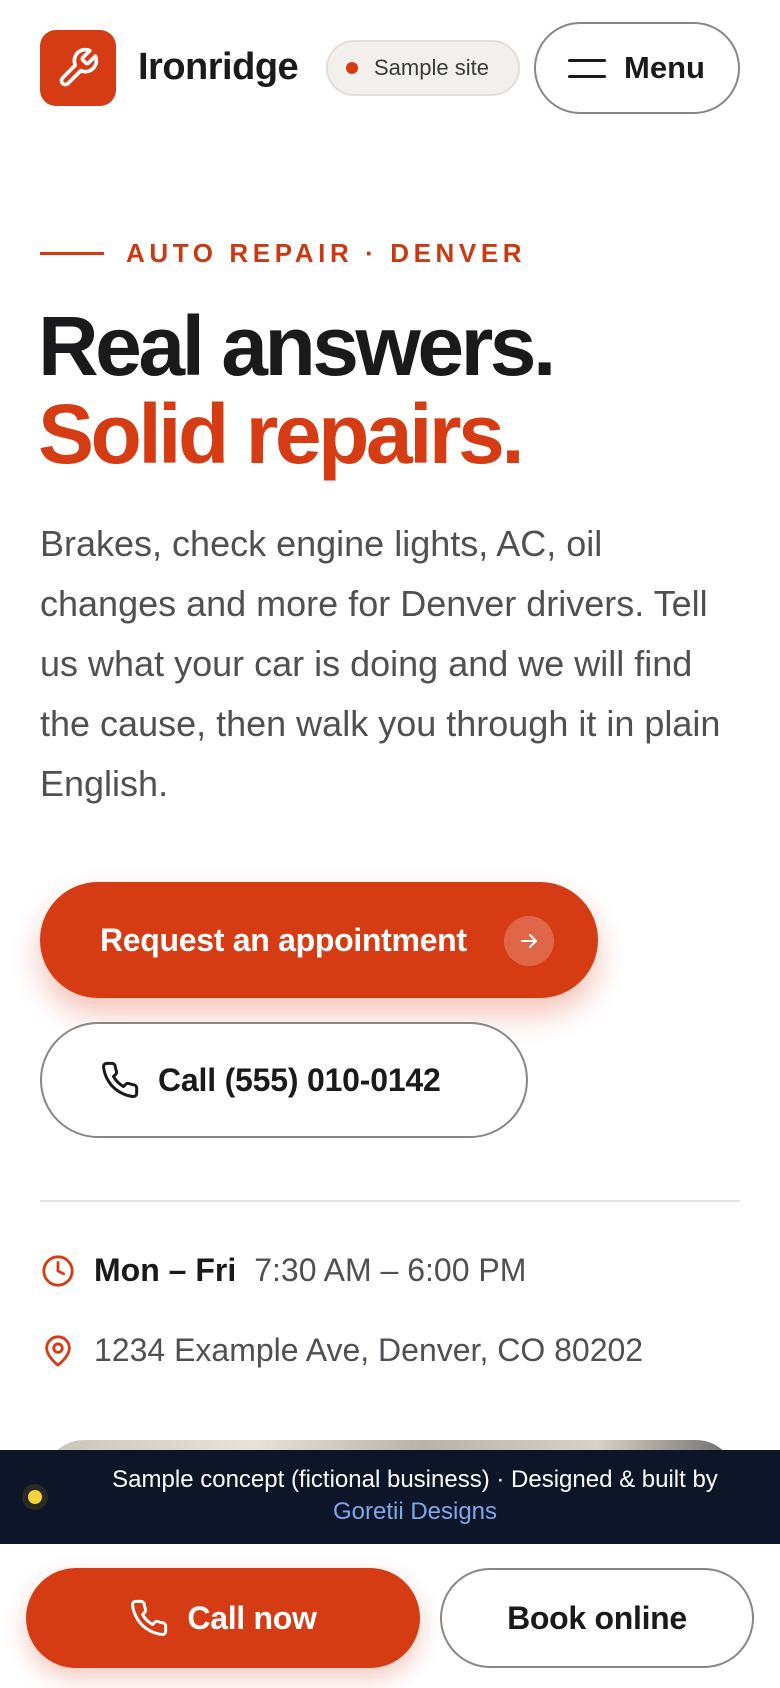 Image resolution: width=780 pixels, height=1688 pixels. Describe the element at coordinates (326, 253) in the screenshot. I see `eyebrow-text: AUTO REPAIR · DENVER` at that location.